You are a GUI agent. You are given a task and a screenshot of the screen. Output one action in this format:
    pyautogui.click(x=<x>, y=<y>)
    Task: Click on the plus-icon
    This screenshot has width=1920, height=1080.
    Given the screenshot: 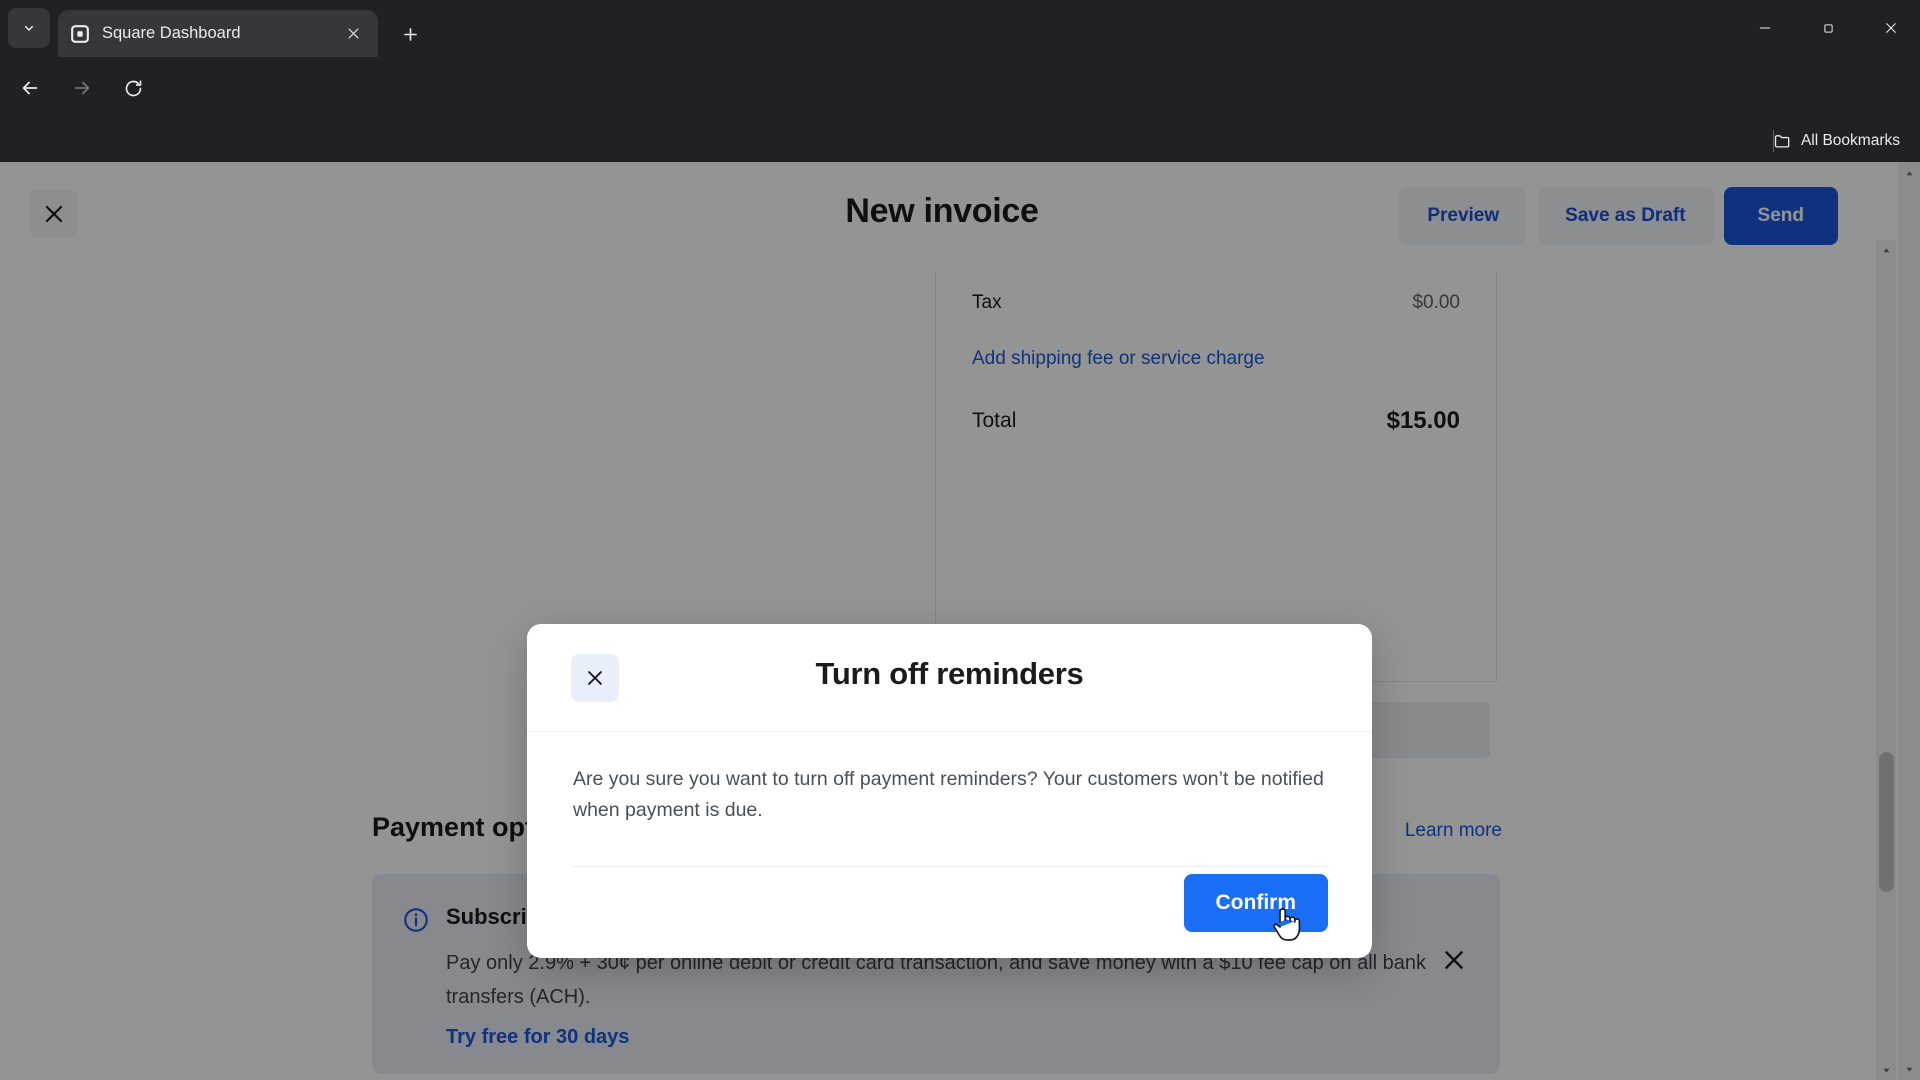 What is the action you would take?
    pyautogui.click(x=410, y=34)
    